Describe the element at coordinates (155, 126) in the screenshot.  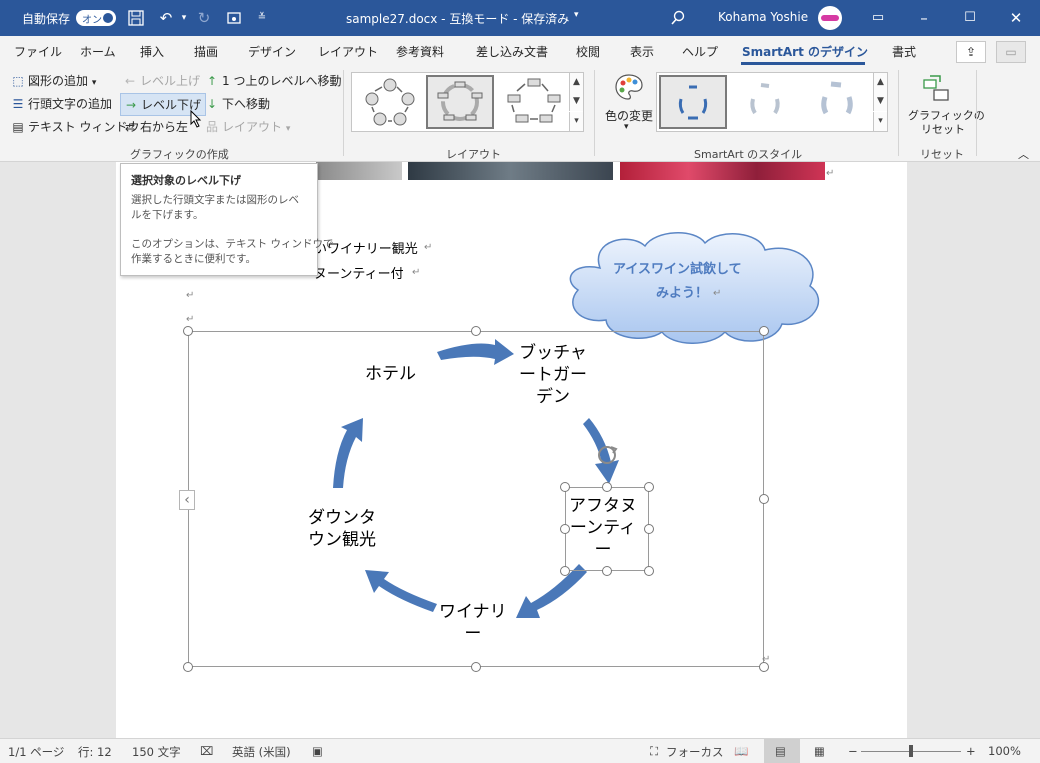
I see `right-to-left-button: ⇄ 右から左` at that location.